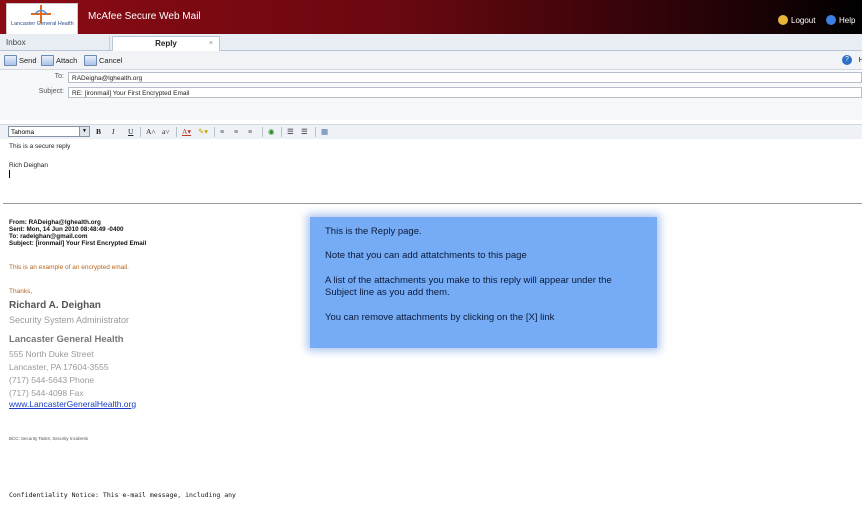  I want to click on subject-label: Subject:, so click(51, 91).